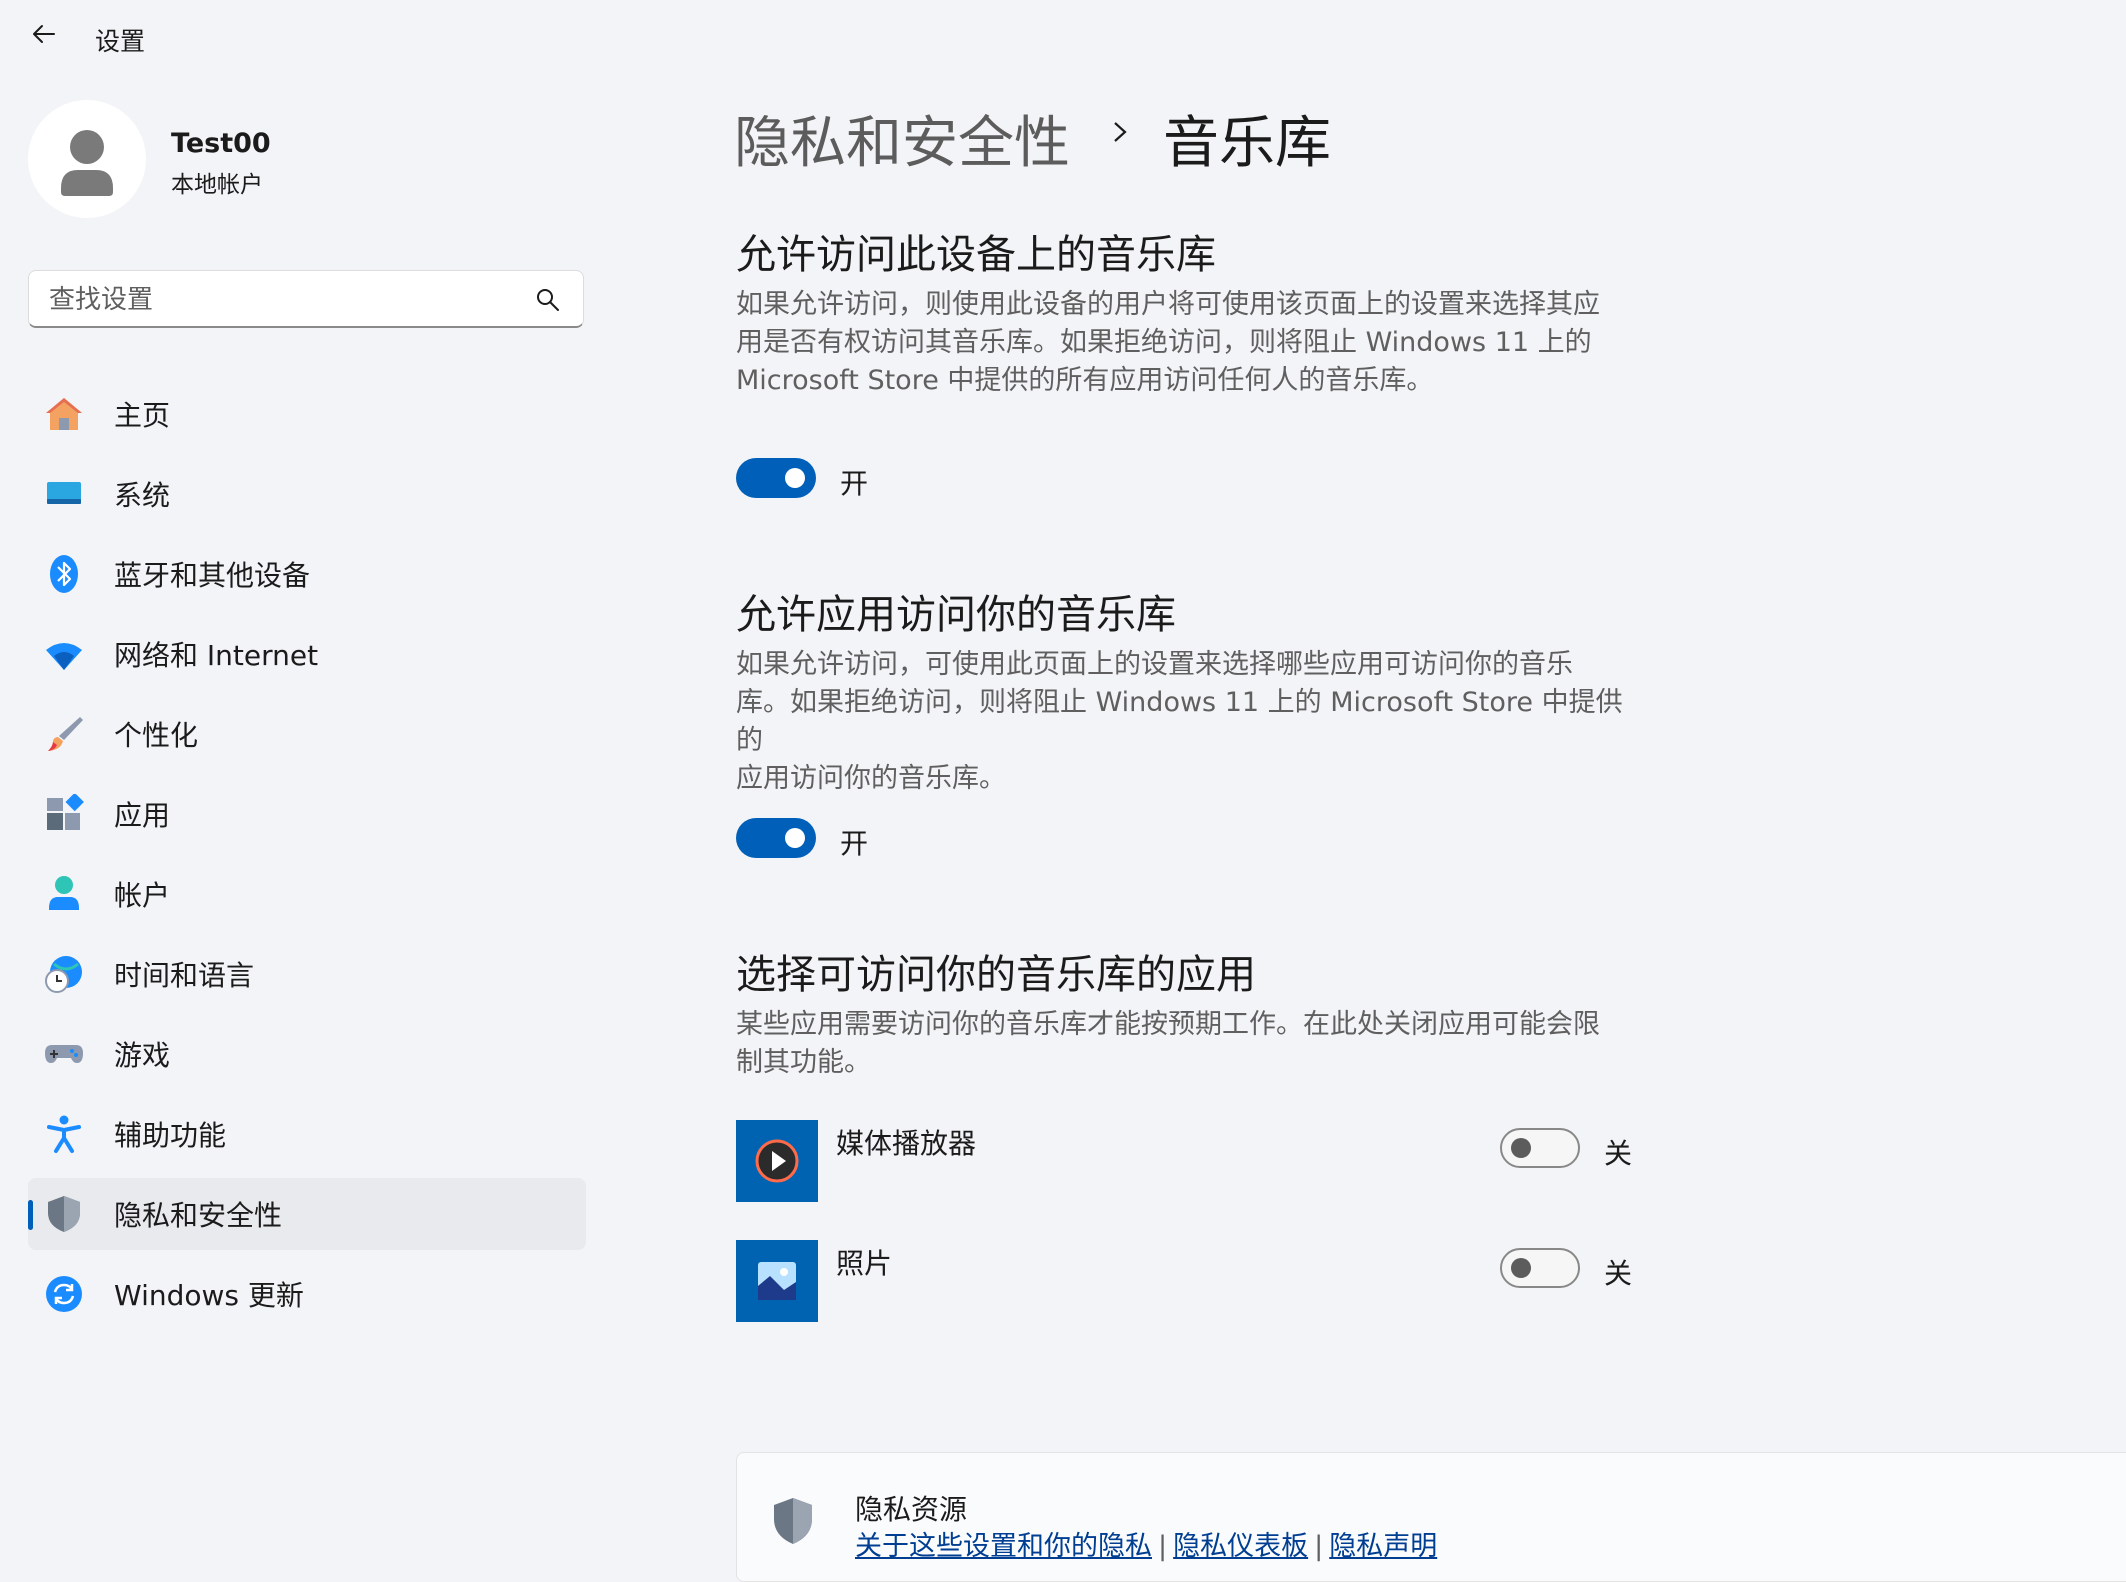 The height and width of the screenshot is (1582, 2126). I want to click on sidebar-item-windows-update: Windows 更新, so click(307, 1294).